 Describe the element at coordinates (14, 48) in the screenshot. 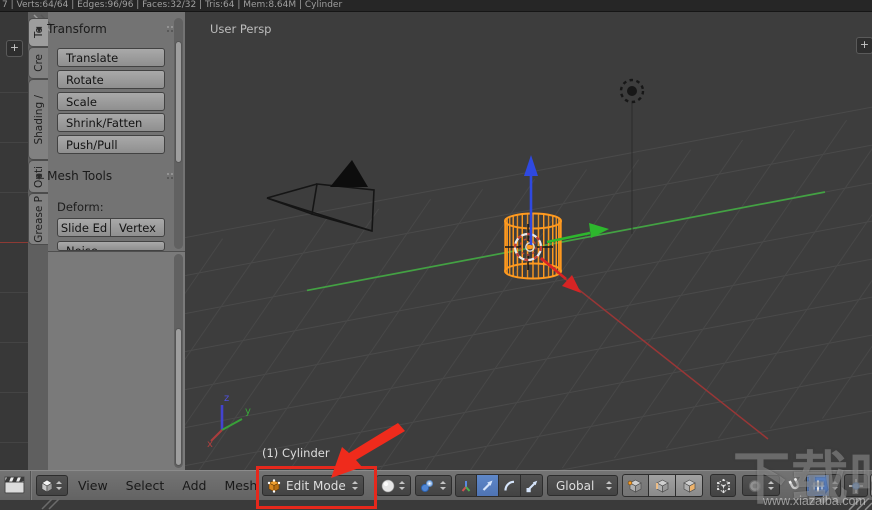

I see `expand-region-button: +` at that location.